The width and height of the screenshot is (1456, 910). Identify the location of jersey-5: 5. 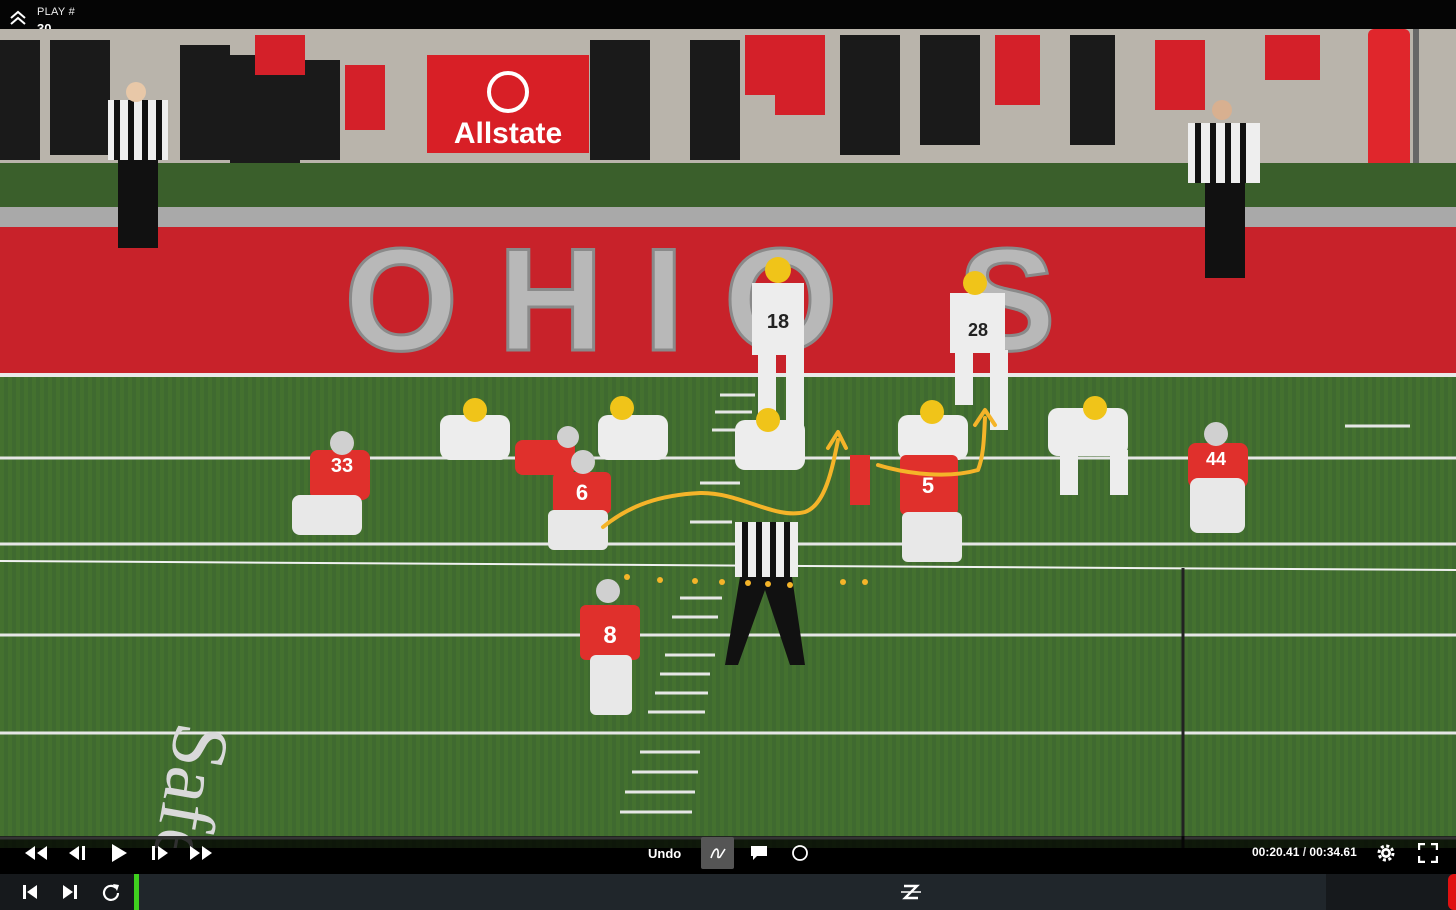
(928, 485).